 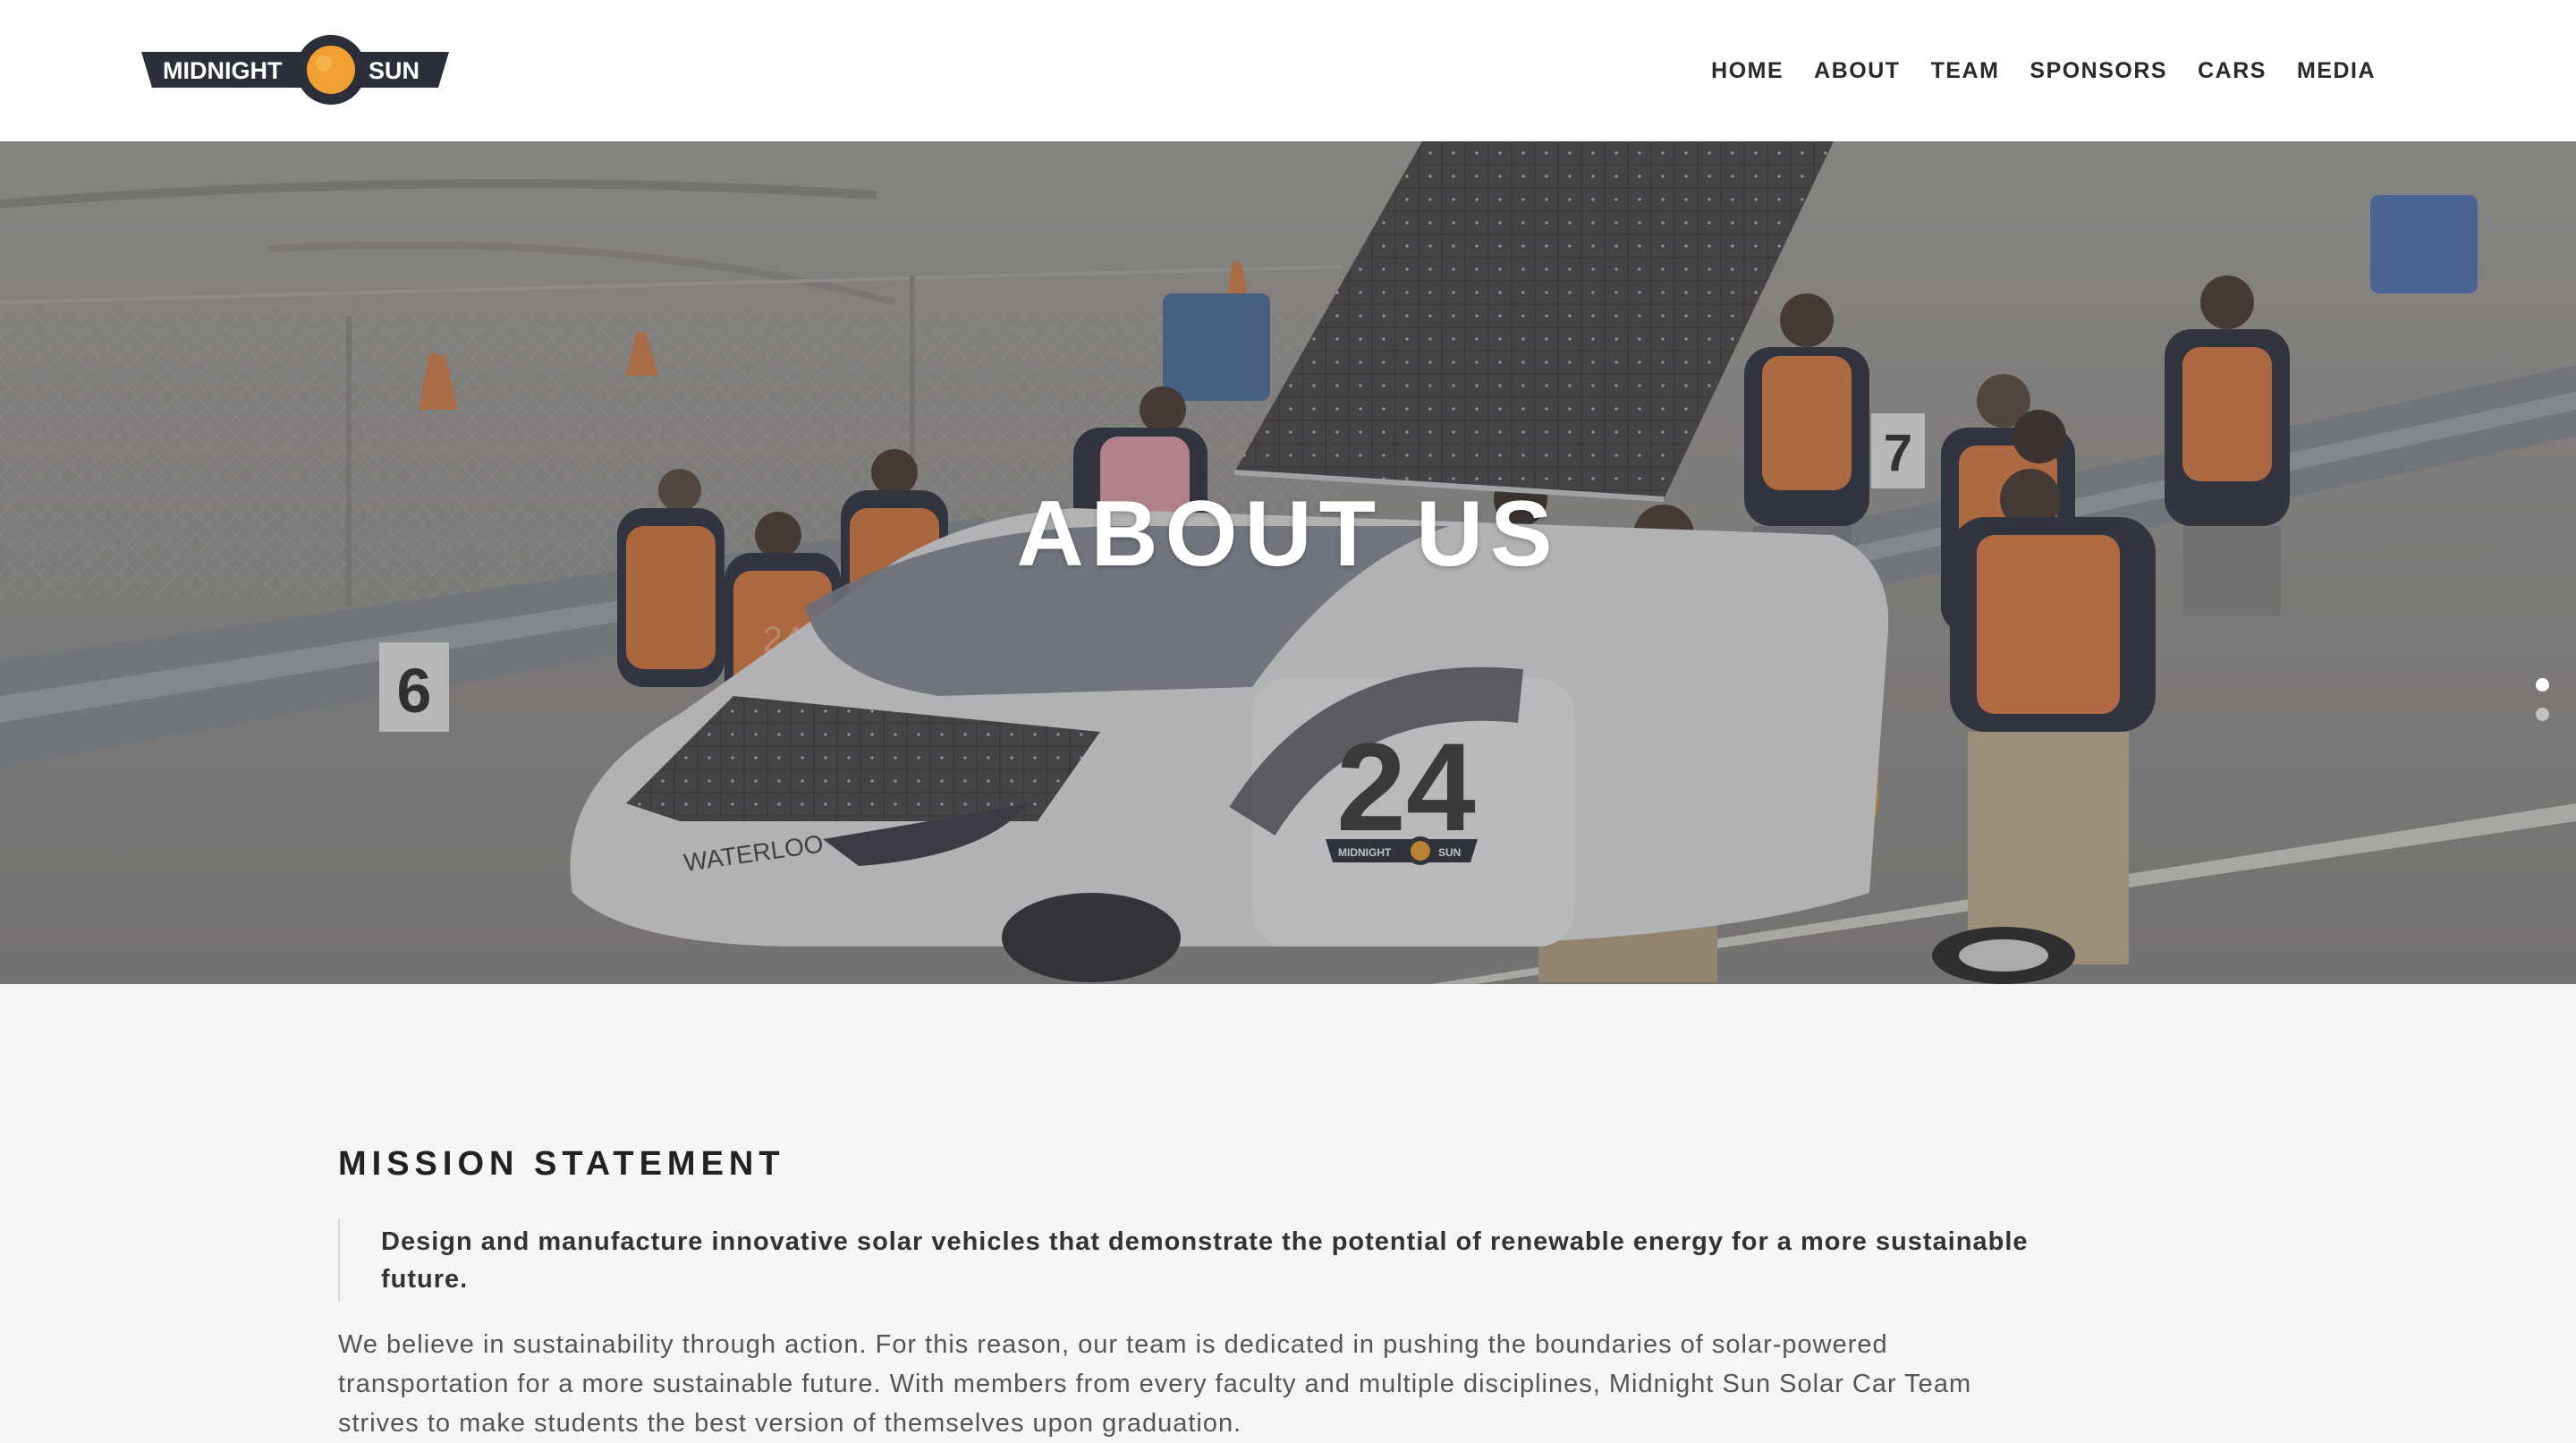 I want to click on nav-cars: CARS, so click(x=2232, y=71).